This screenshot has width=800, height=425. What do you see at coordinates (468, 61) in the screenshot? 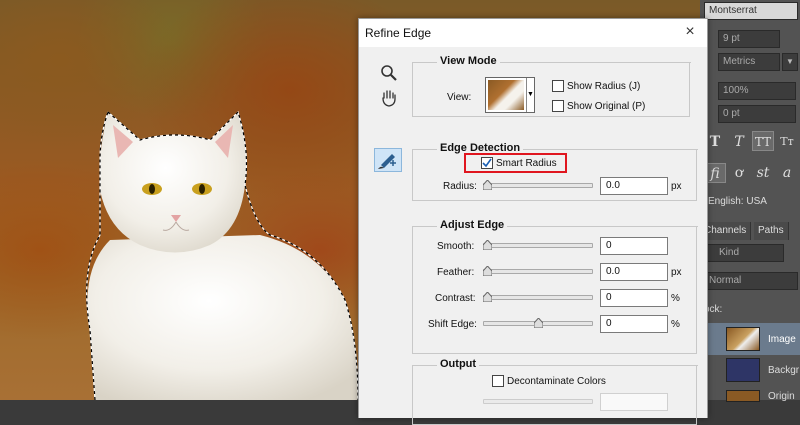
I see `view-mode-title: View Mode` at bounding box center [468, 61].